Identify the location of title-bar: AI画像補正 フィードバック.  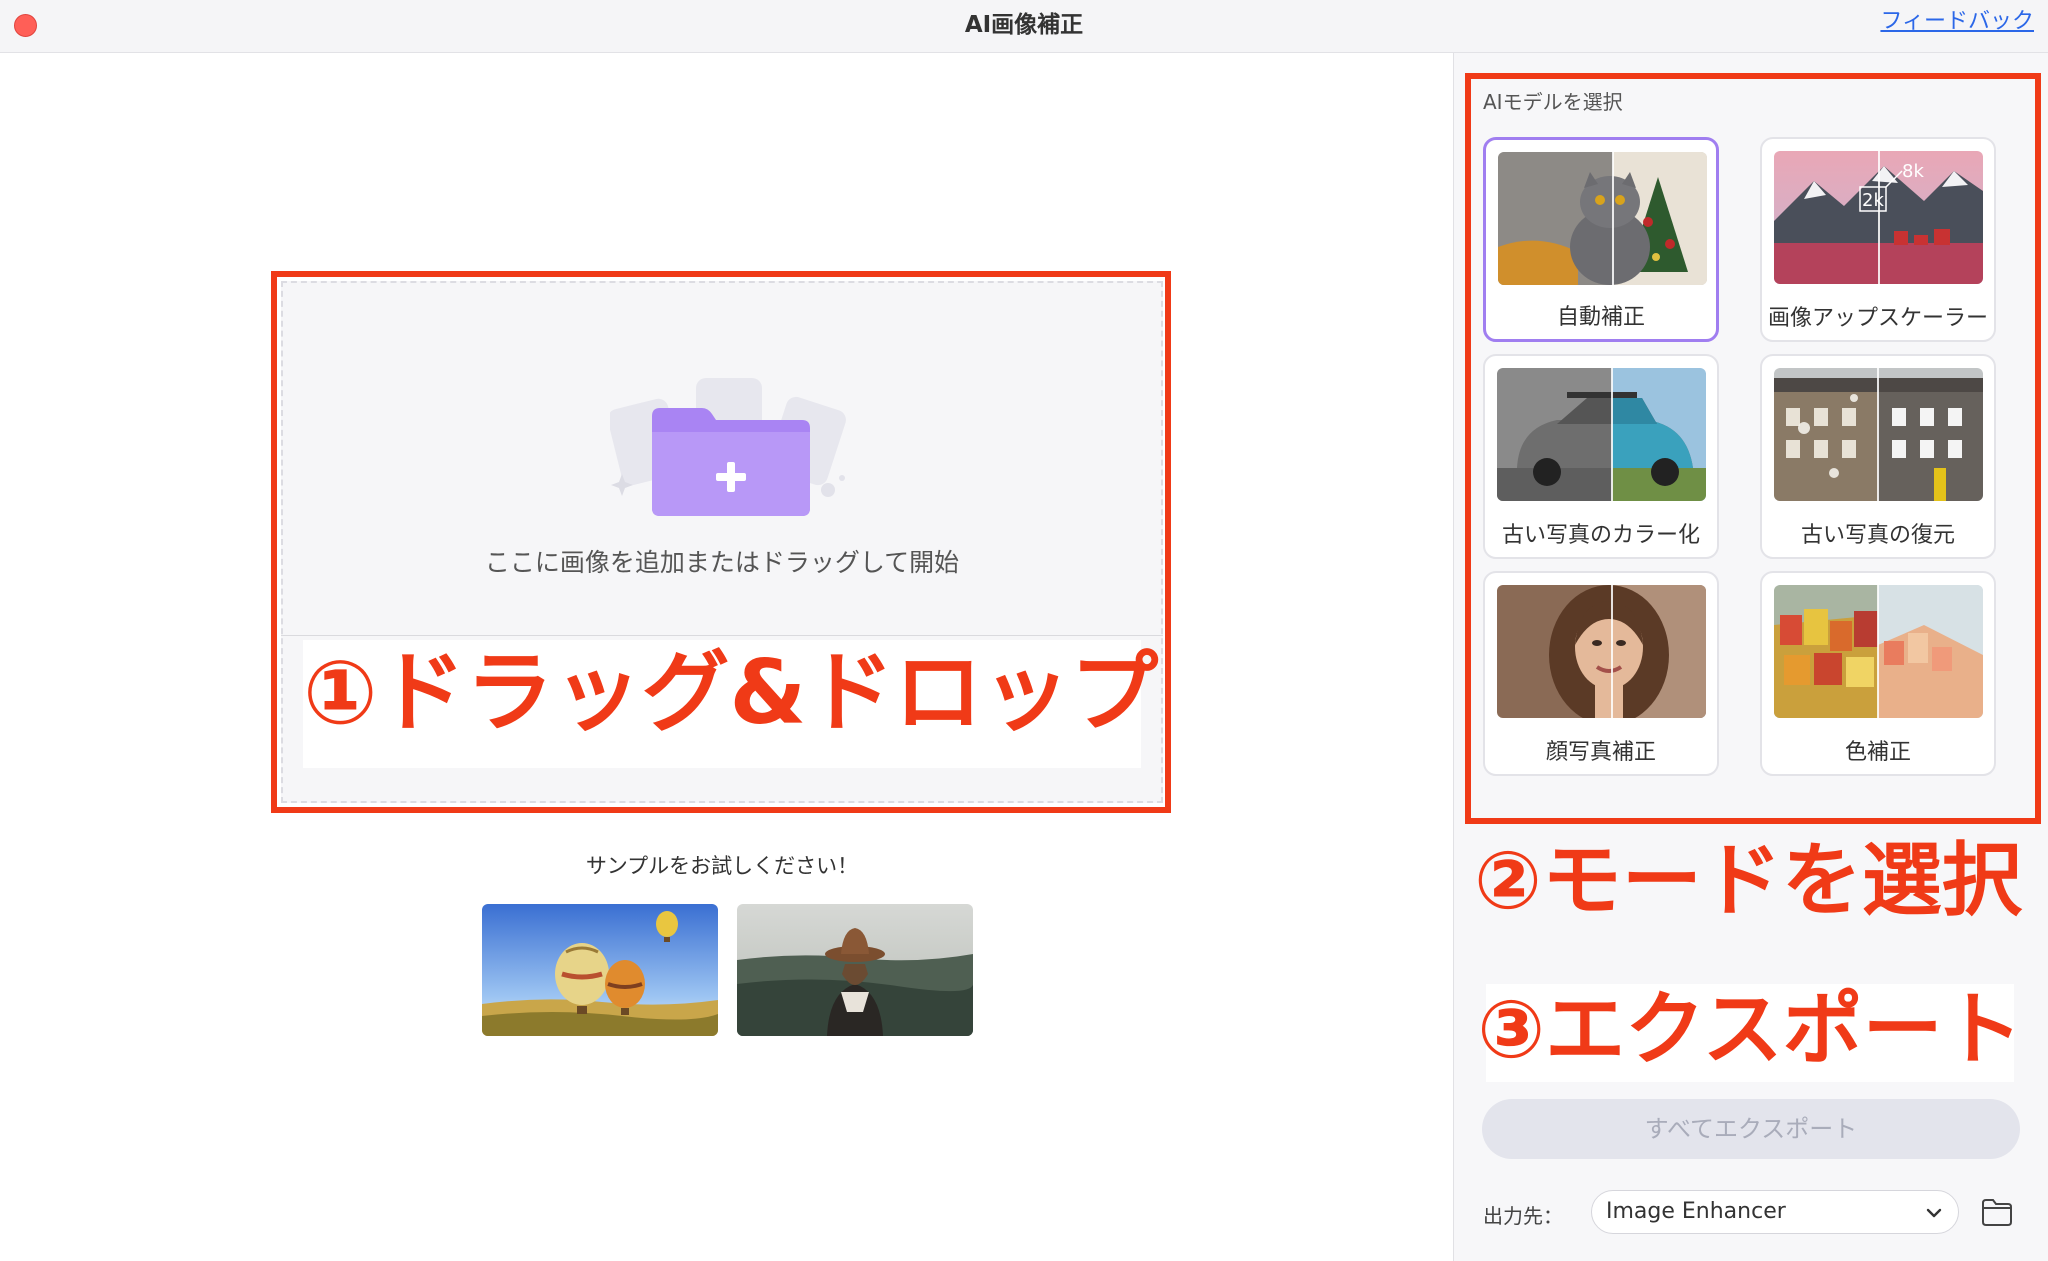
(1024, 26).